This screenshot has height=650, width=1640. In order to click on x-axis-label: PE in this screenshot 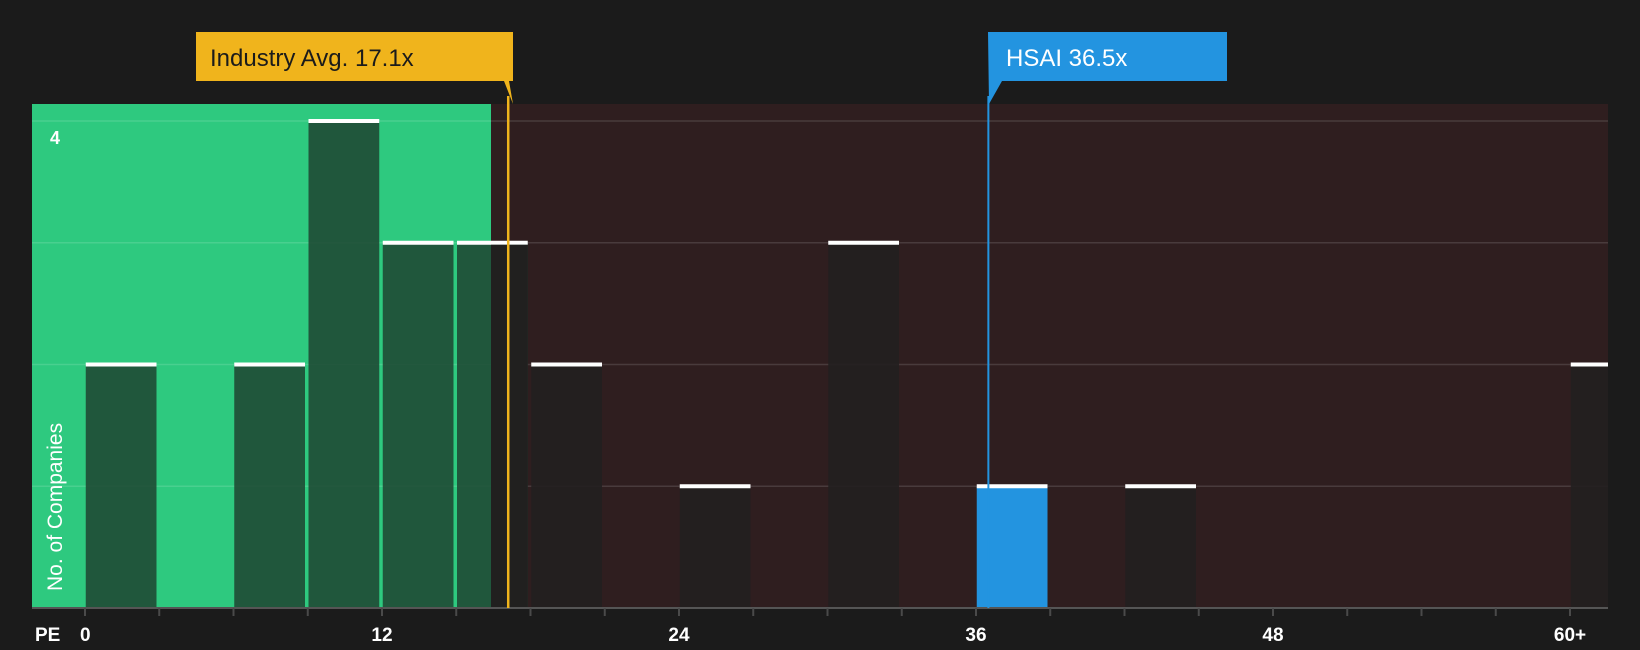, I will do `click(47, 635)`.